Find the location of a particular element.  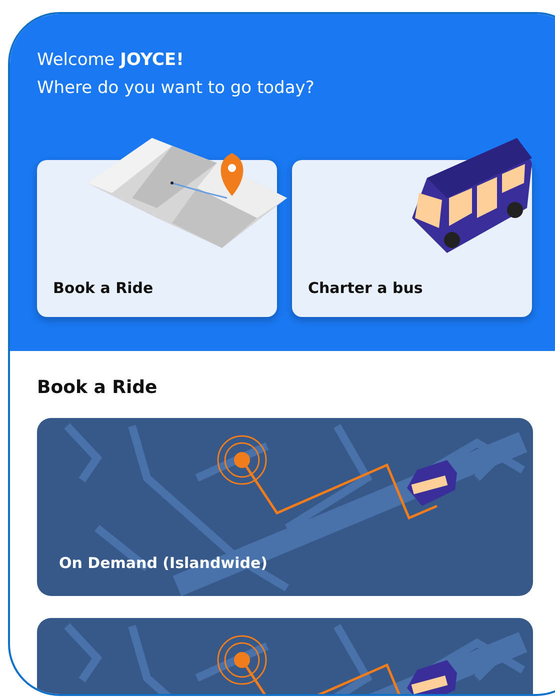

service-label: On Demand (Islandwide) is located at coordinates (163, 563).